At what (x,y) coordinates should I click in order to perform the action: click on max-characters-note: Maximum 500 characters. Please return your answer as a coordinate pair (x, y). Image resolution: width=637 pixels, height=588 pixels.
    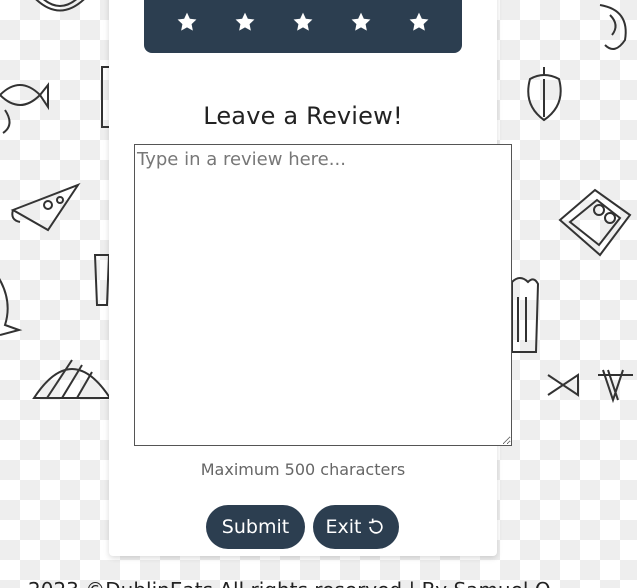
    Looking at the image, I should click on (303, 469).